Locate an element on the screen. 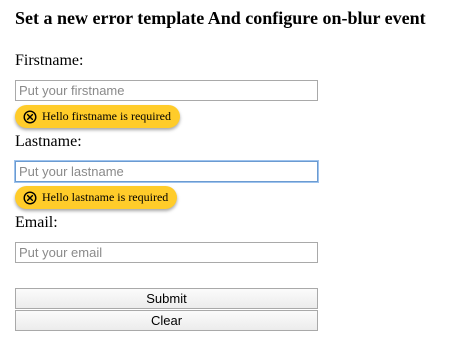 The width and height of the screenshot is (456, 346). firstname-error-message: Hello firstname is required is located at coordinates (97, 116).